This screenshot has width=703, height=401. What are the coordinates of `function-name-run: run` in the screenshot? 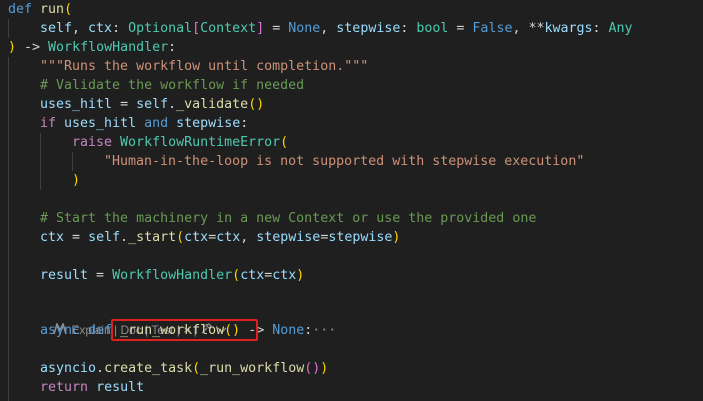 It's located at (52, 9).